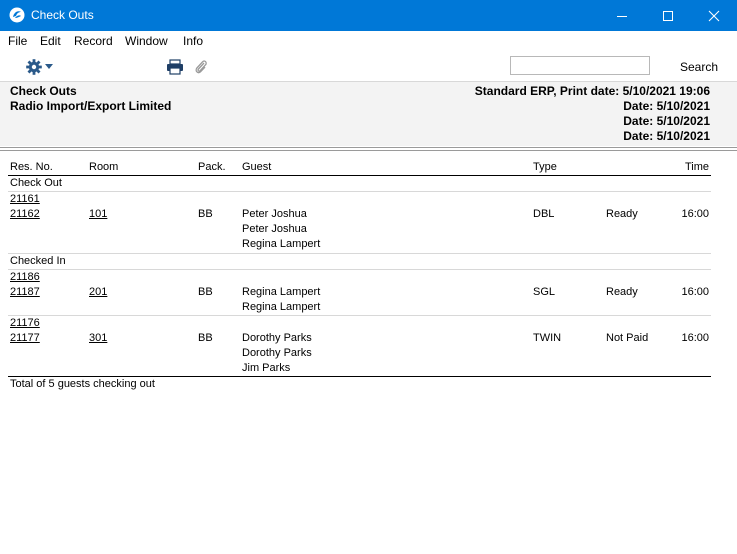 The image size is (737, 554). I want to click on guest-name: Jim Parks, so click(266, 368).